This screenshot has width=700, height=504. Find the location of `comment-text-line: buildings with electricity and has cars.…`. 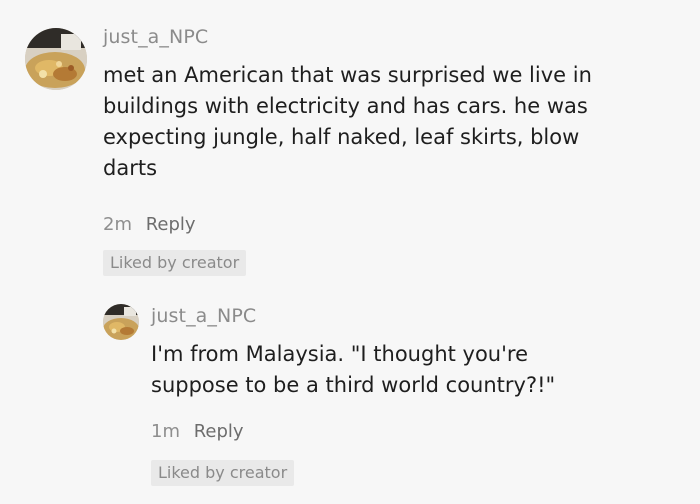

comment-text-line: buildings with electricity and has cars.… is located at coordinates (345, 106).